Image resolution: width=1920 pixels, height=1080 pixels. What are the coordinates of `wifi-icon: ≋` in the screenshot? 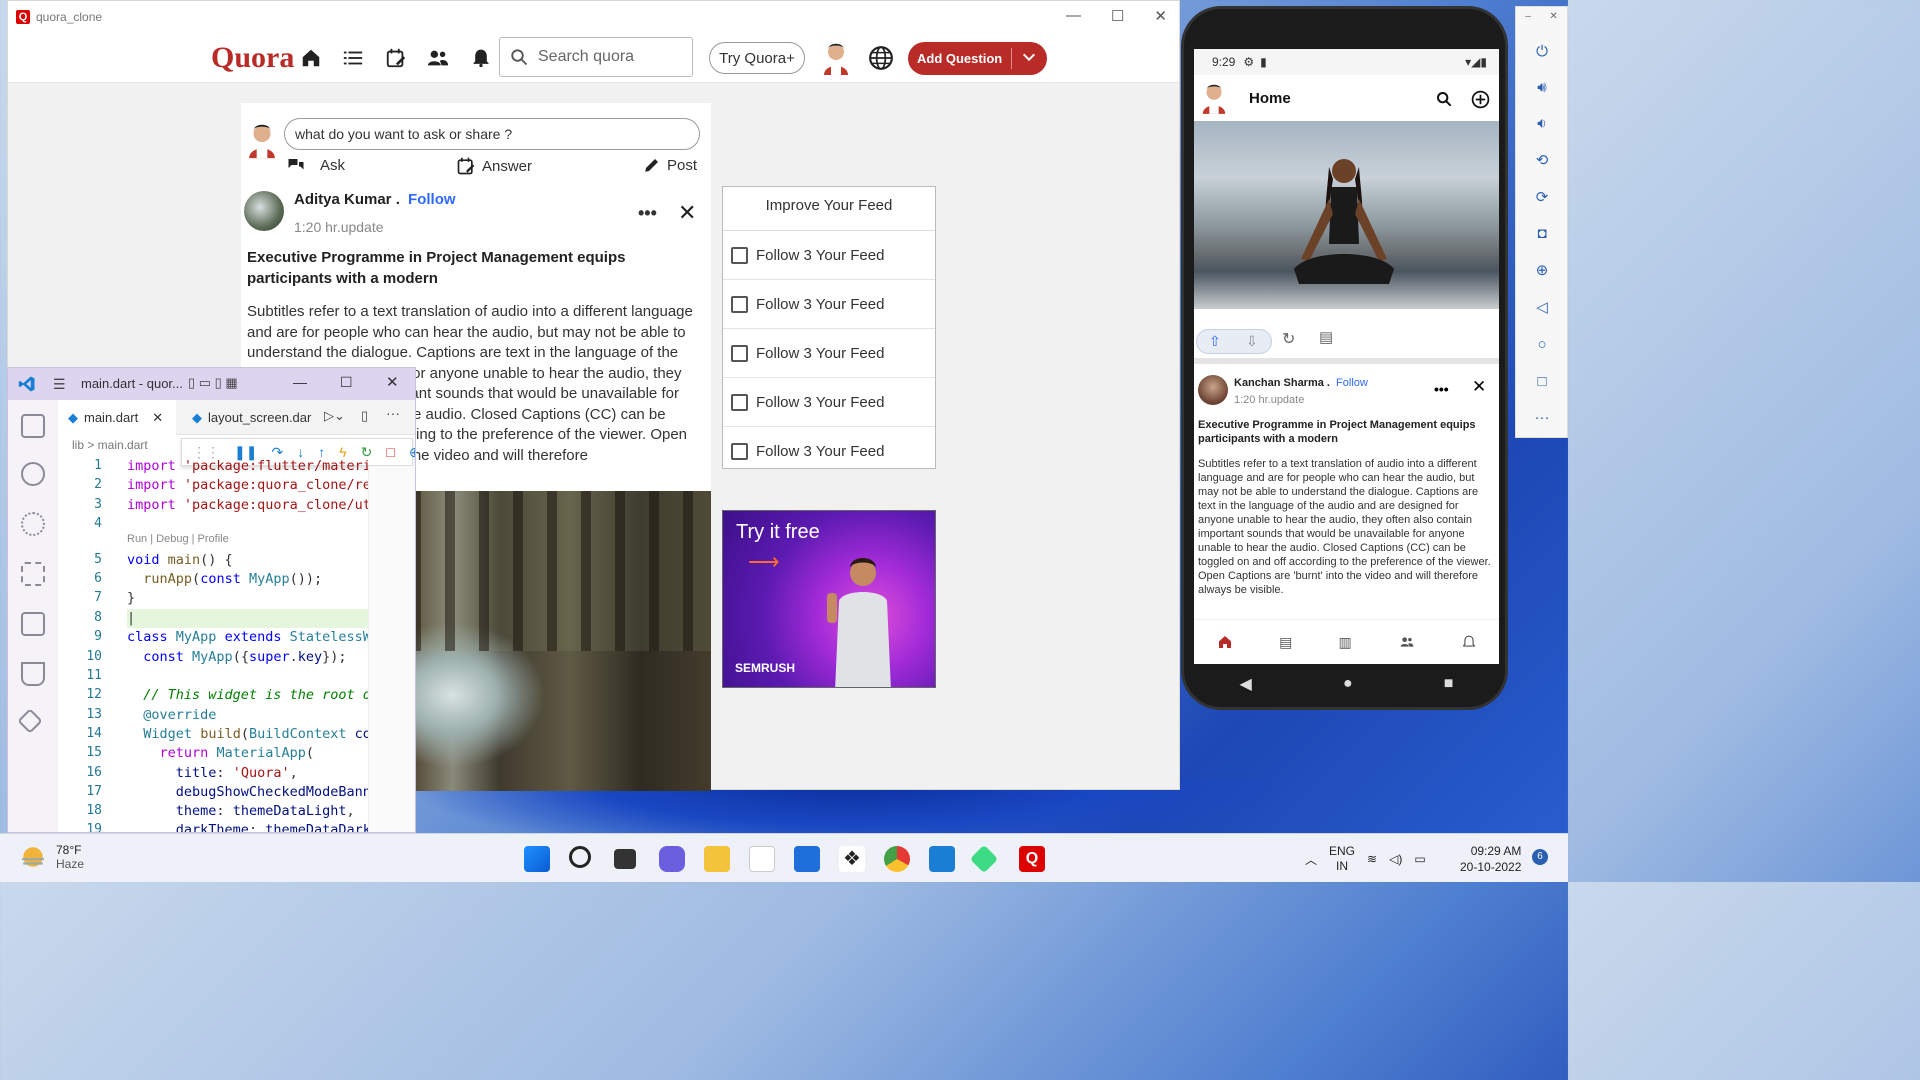 It's located at (1372, 859).